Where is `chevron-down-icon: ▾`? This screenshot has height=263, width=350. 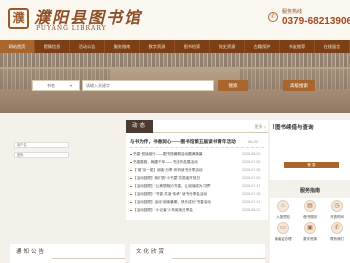
chevron-down-icon: ▾ is located at coordinates (71, 85).